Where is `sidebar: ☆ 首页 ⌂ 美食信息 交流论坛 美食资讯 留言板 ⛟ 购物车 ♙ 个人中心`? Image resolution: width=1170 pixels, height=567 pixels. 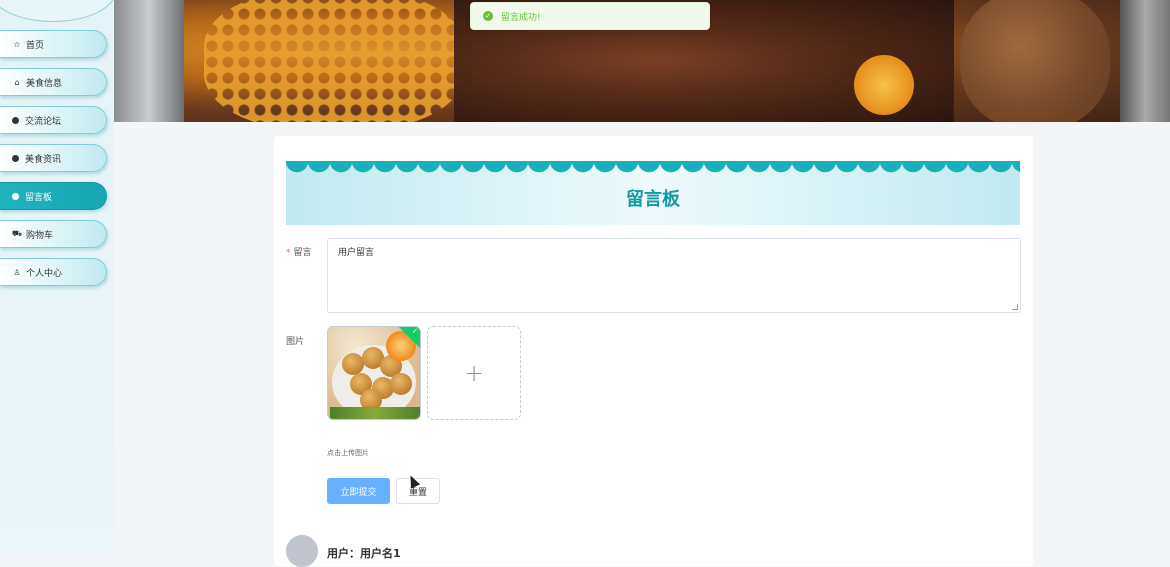 sidebar: ☆ 首页 ⌂ 美食信息 交流论坛 美食资讯 留言板 ⛟ 购物车 ♙ 个人中心 is located at coordinates (57, 277).